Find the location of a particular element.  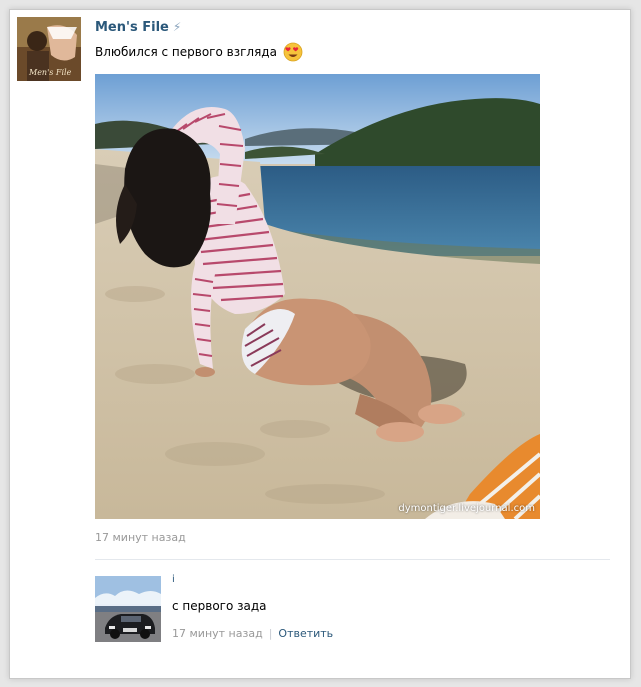

comment-timestamp: 17 минут назад is located at coordinates (217, 633).